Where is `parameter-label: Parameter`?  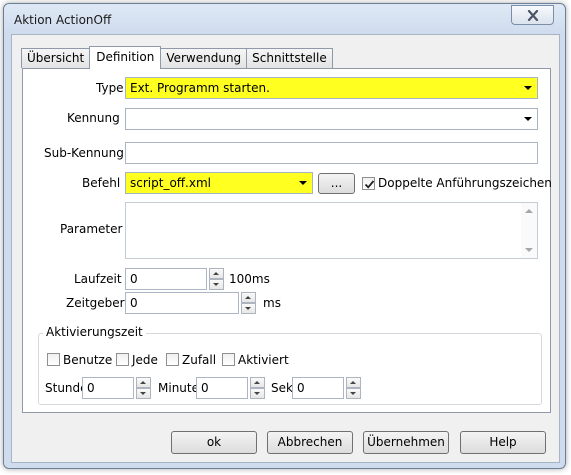
parameter-label: Parameter is located at coordinates (91, 229).